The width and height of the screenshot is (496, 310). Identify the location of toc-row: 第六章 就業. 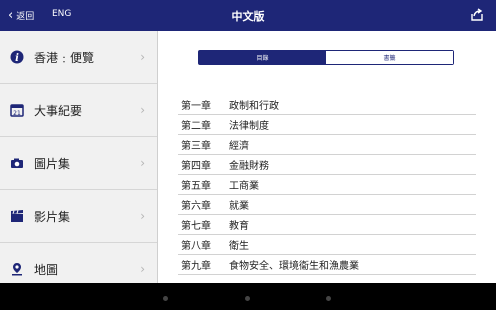
(327, 205).